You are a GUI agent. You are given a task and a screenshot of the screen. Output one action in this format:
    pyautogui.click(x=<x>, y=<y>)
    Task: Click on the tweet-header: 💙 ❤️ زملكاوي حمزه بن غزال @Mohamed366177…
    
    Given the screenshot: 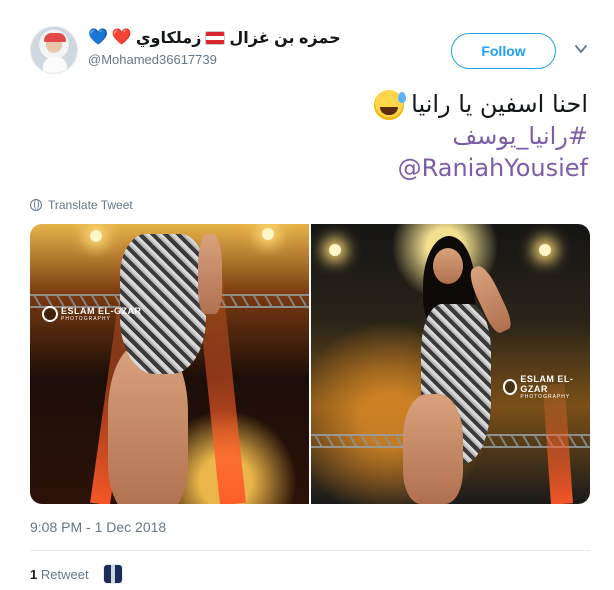 What is the action you would take?
    pyautogui.click(x=310, y=53)
    